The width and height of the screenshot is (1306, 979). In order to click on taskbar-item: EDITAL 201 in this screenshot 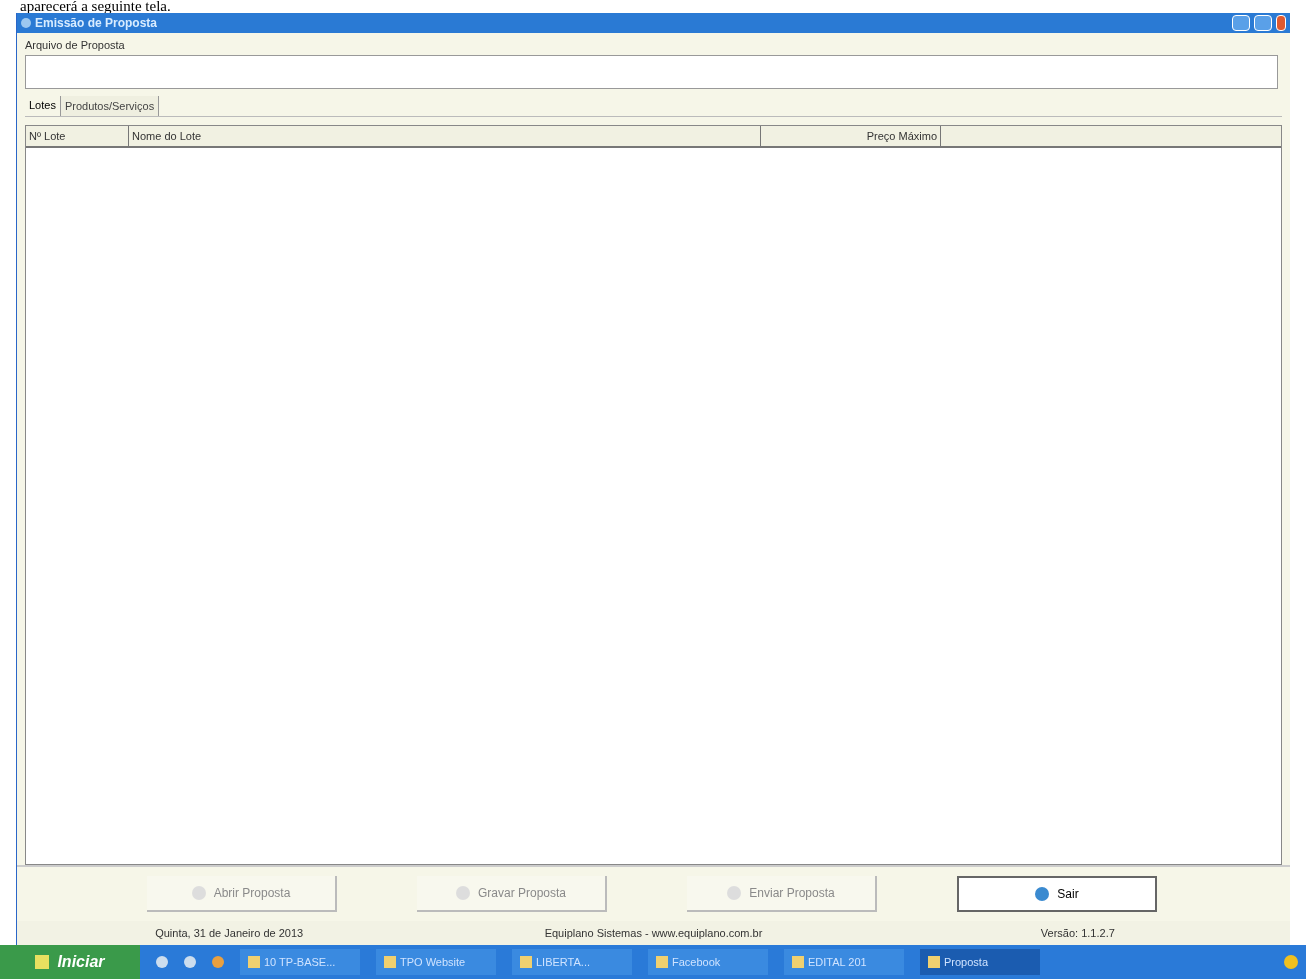, I will do `click(844, 962)`.